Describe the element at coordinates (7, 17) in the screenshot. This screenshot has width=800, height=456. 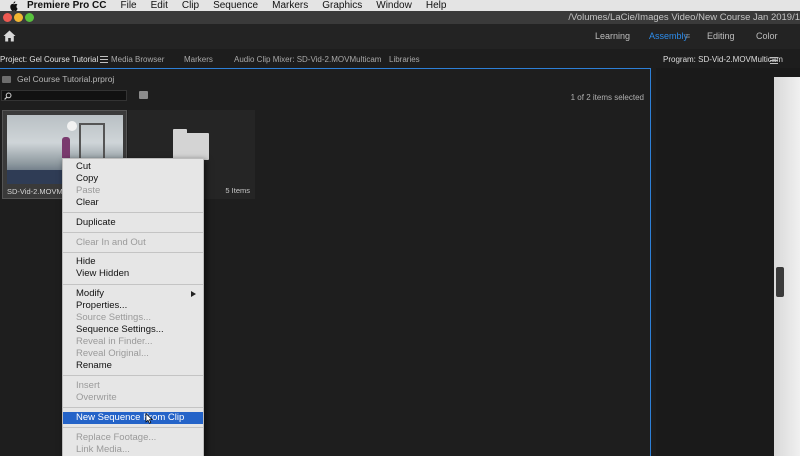
I see `close-window-button` at that location.